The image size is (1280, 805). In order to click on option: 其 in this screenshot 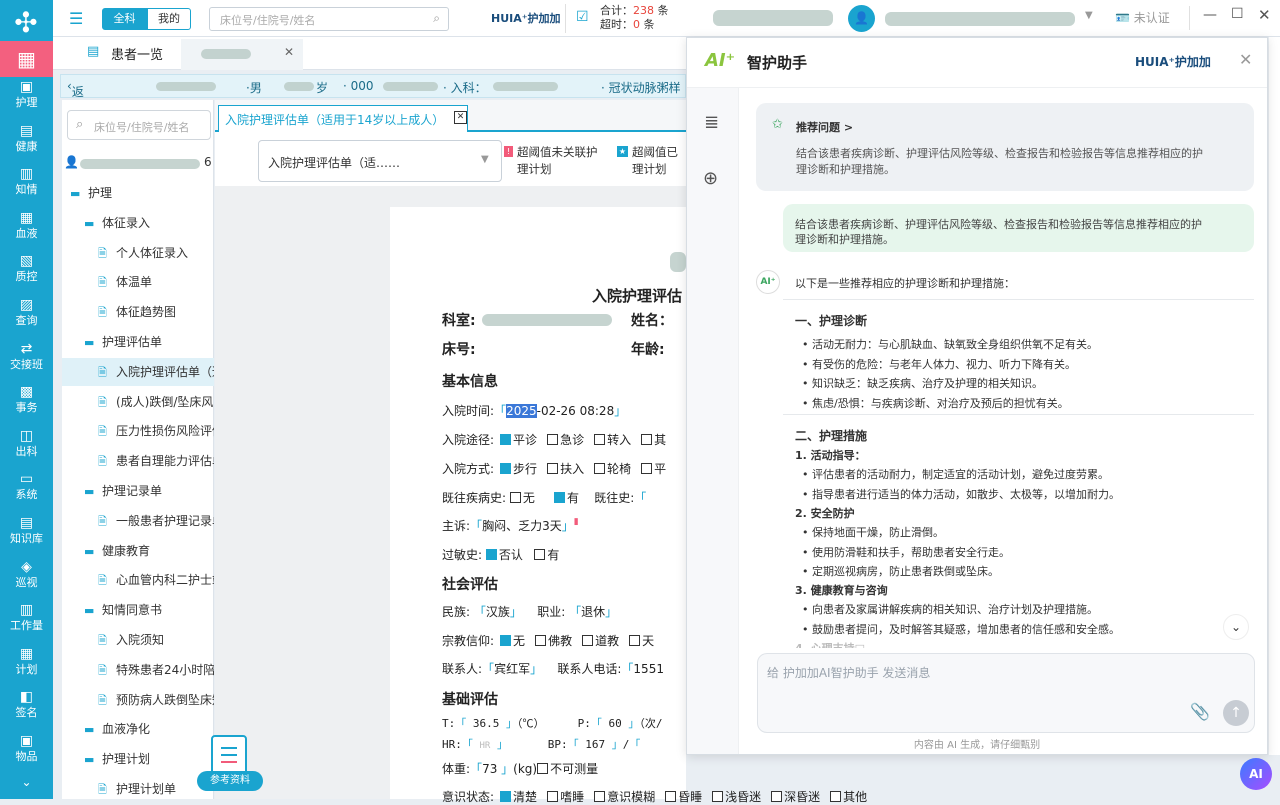, I will do `click(653, 440)`.